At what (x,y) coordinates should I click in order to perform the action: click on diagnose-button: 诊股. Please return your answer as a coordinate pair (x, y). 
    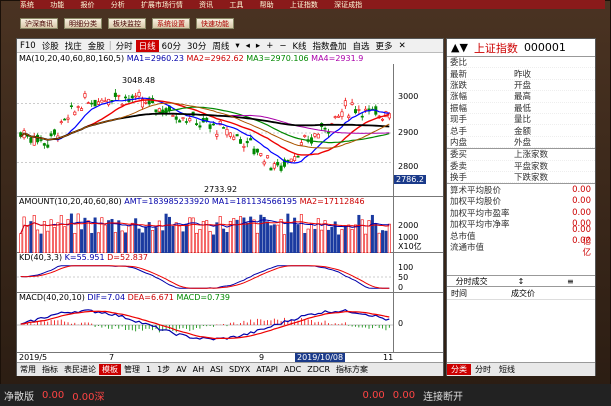
    Looking at the image, I should click on (50, 46).